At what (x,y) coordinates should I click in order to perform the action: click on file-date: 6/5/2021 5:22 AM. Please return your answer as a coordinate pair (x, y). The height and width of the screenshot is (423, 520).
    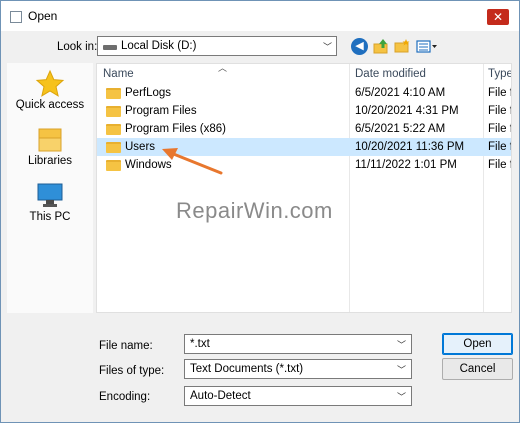
    Looking at the image, I should click on (400, 129).